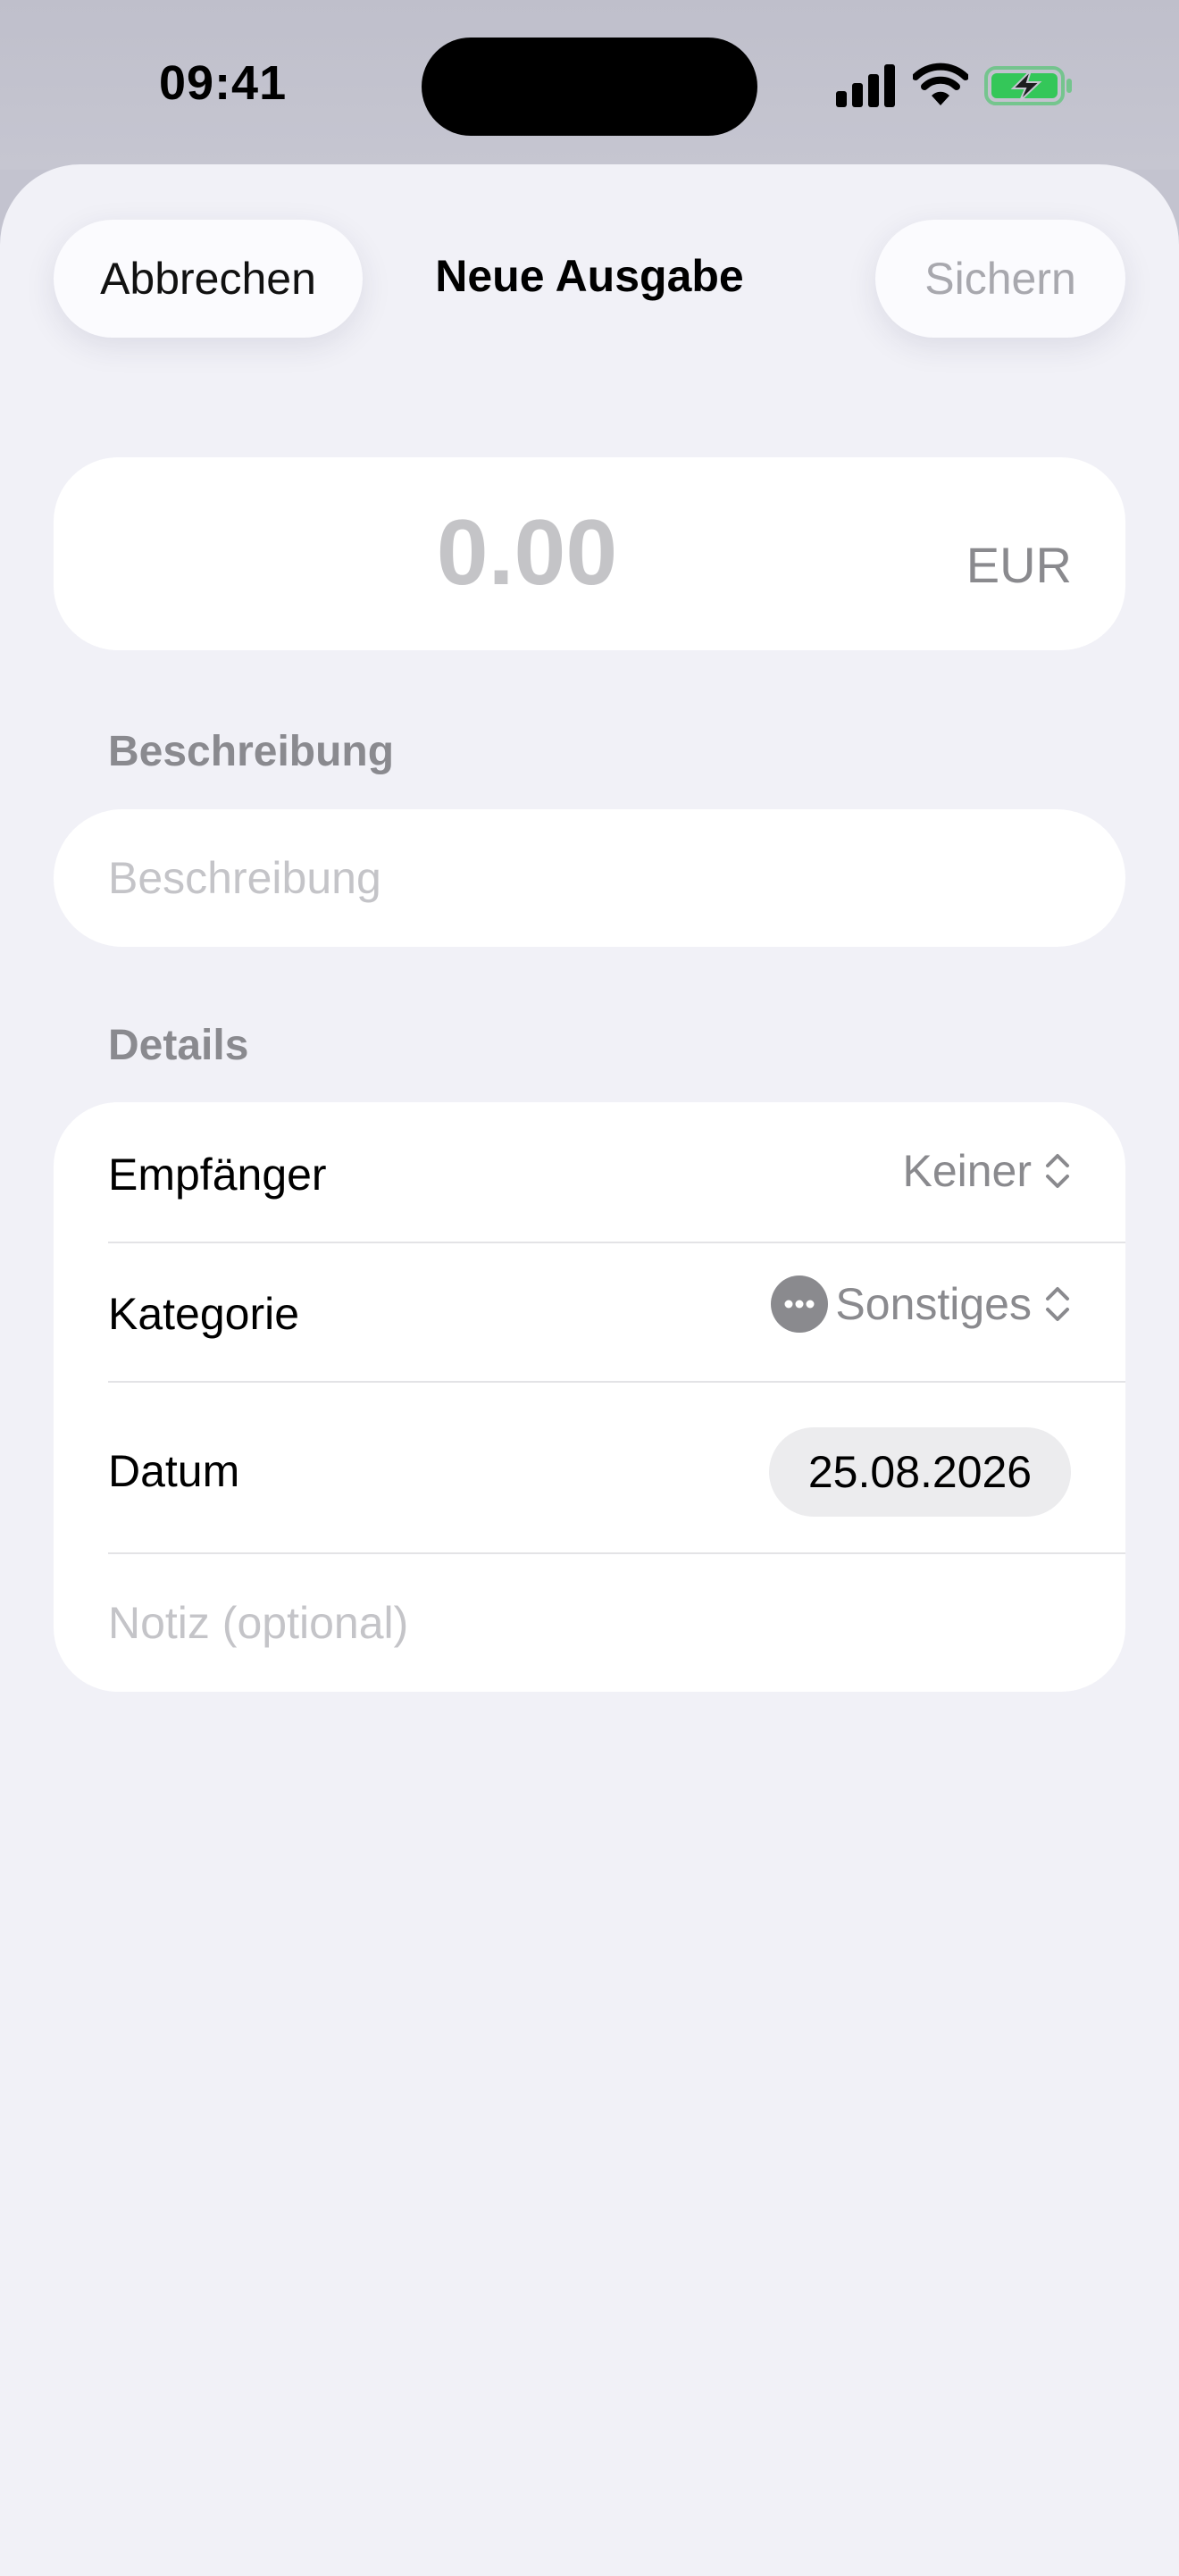 The width and height of the screenshot is (1179, 2576). I want to click on save-button: Sichern, so click(1000, 279).